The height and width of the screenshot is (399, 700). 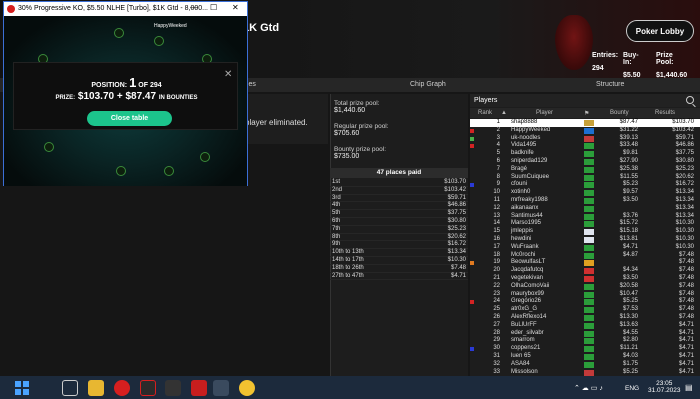 I want to click on player-row: 6 sniperdad129 $27.90 $30.80, so click(x=585, y=162).